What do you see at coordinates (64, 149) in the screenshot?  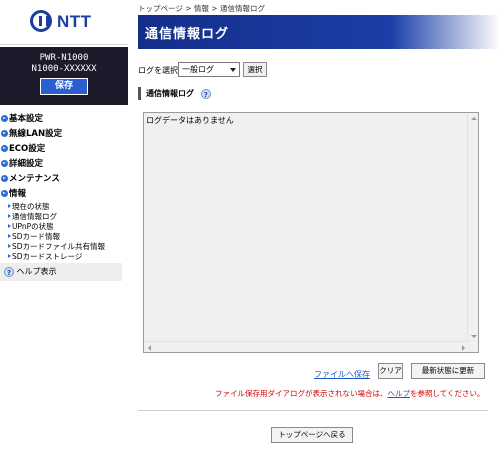 I see `sidebar-item-eco: ECO設定` at bounding box center [64, 149].